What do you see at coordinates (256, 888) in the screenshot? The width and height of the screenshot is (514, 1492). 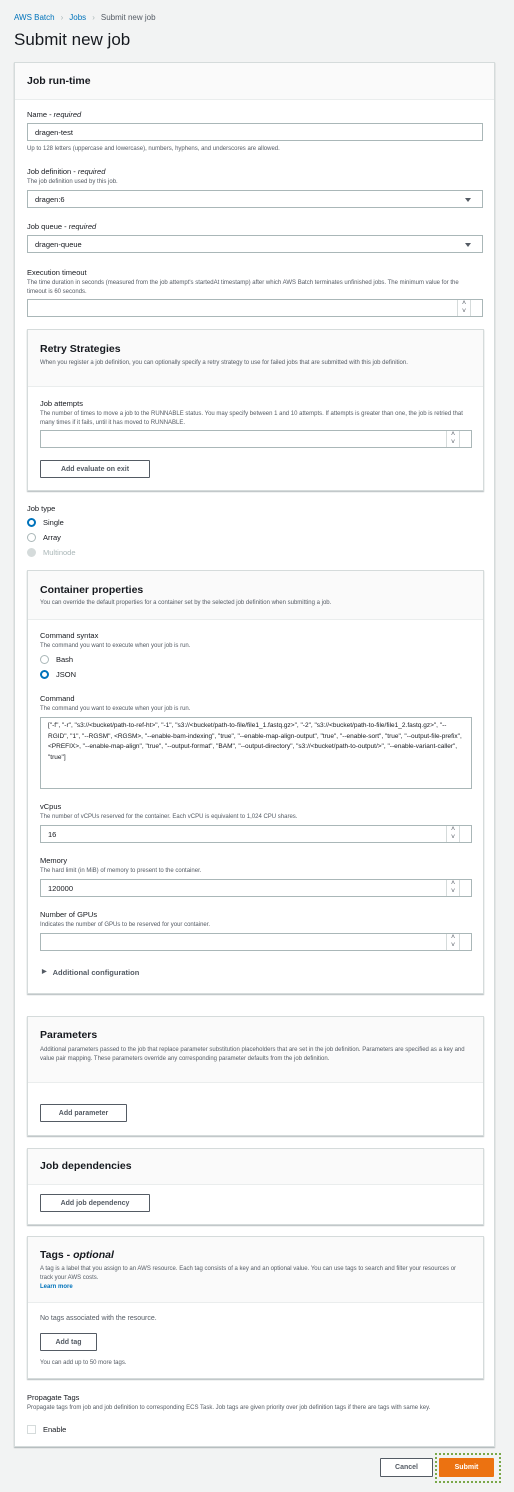 I see `memory-input: 120000 ˄ ˅` at bounding box center [256, 888].